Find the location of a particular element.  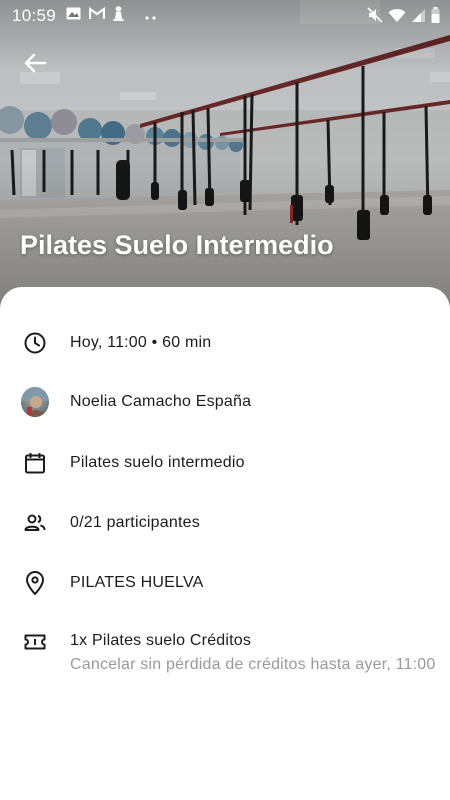

image-icon is located at coordinates (73, 16).